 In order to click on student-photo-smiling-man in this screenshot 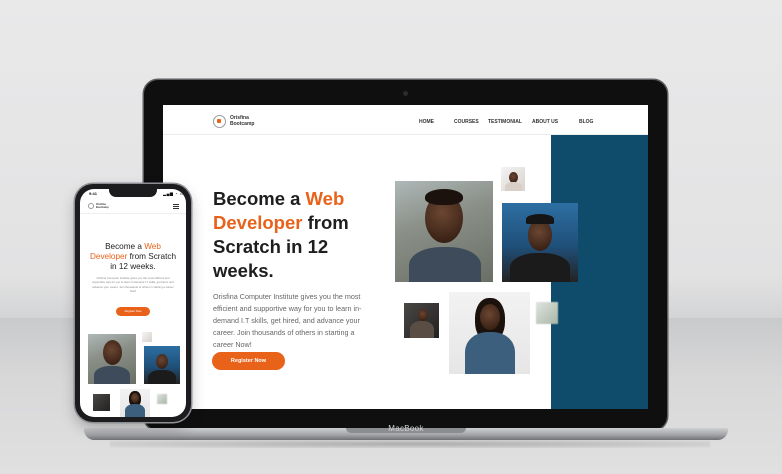, I will do `click(444, 231)`.